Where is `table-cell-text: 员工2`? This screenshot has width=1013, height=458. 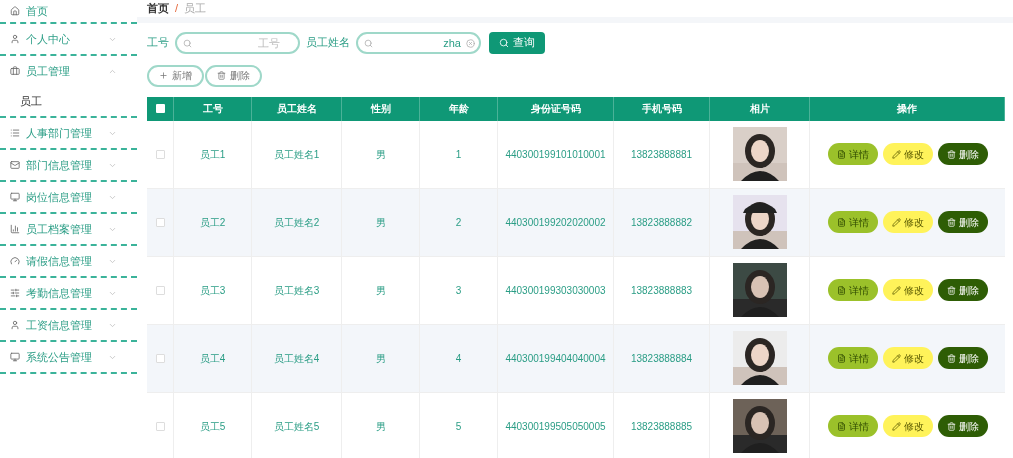
table-cell-text: 员工2 is located at coordinates (212, 222).